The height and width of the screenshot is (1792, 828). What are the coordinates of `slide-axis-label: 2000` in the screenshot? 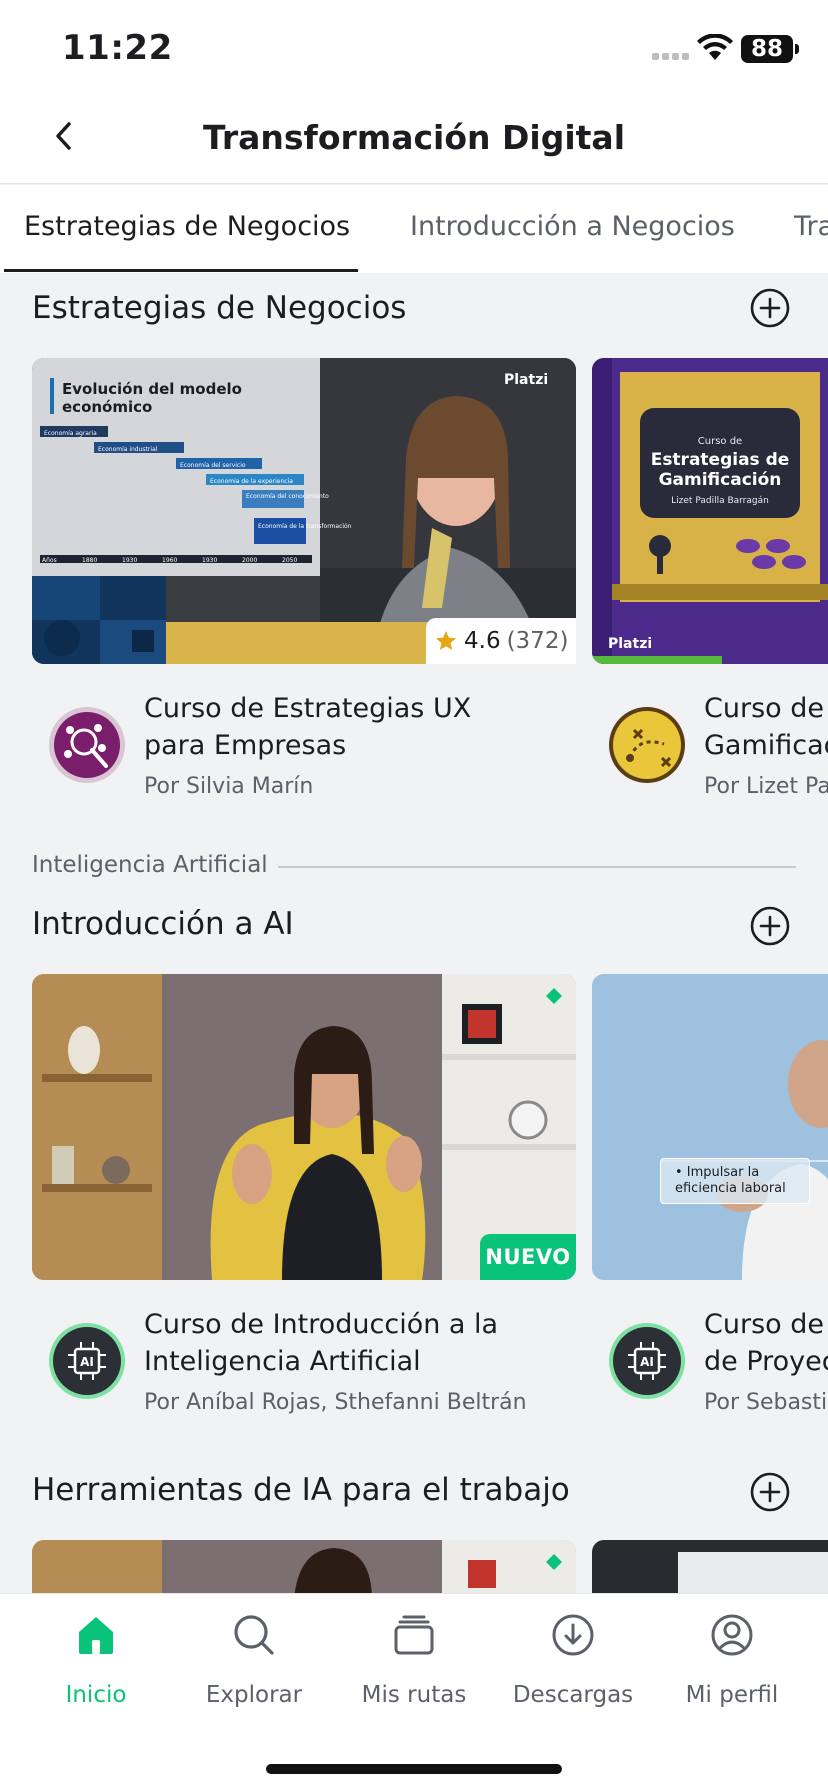 It's located at (249, 560).